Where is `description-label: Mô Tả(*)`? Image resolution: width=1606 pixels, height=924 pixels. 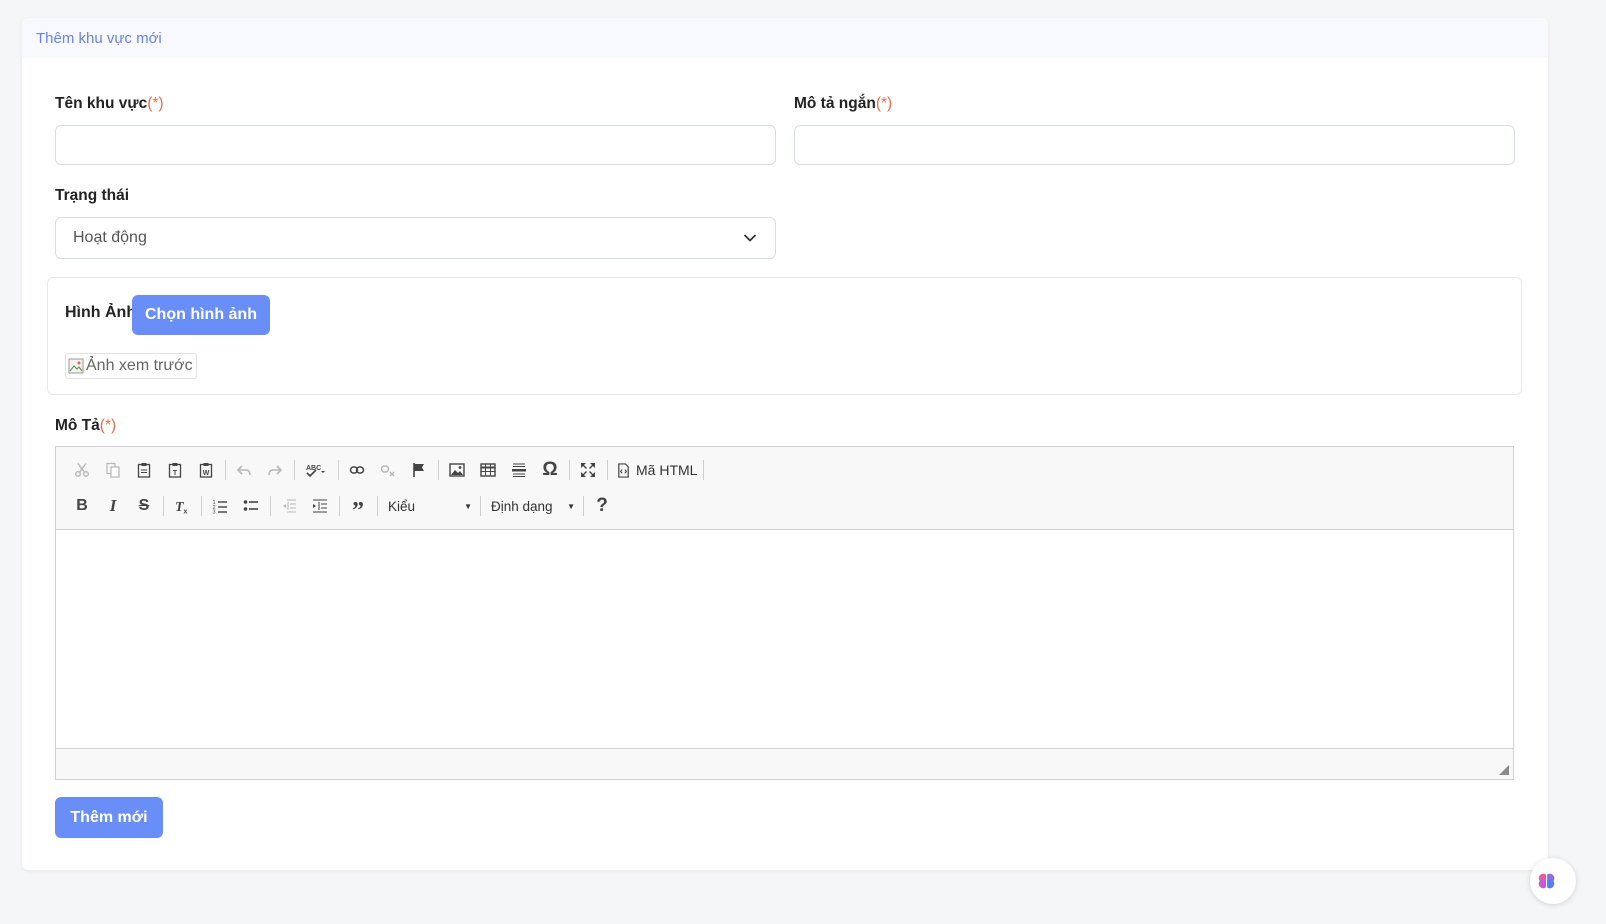
description-label: Mô Tả(*) is located at coordinates (85, 426).